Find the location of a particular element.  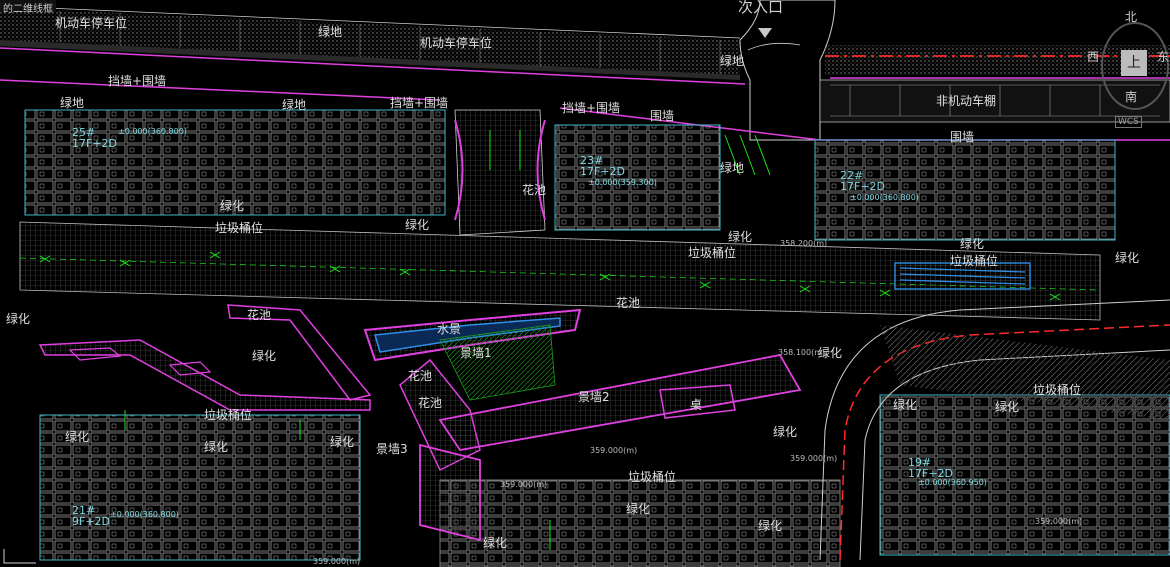

viewport-tab: 的二维线框 is located at coordinates (28, 7).